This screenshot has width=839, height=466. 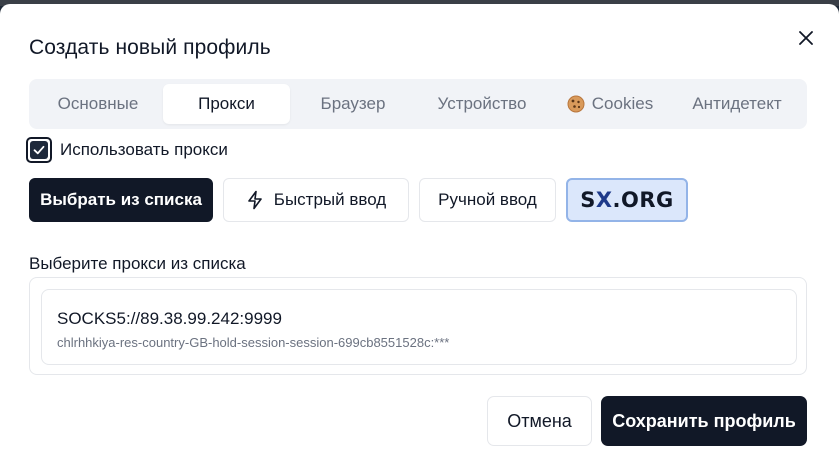 I want to click on tab-browser: Браузер, so click(x=353, y=104).